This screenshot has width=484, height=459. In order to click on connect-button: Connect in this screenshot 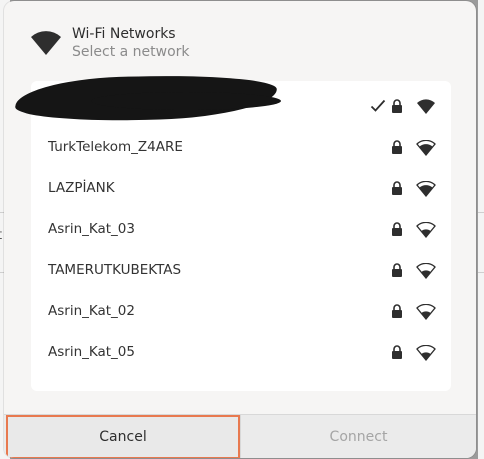, I will do `click(358, 436)`.